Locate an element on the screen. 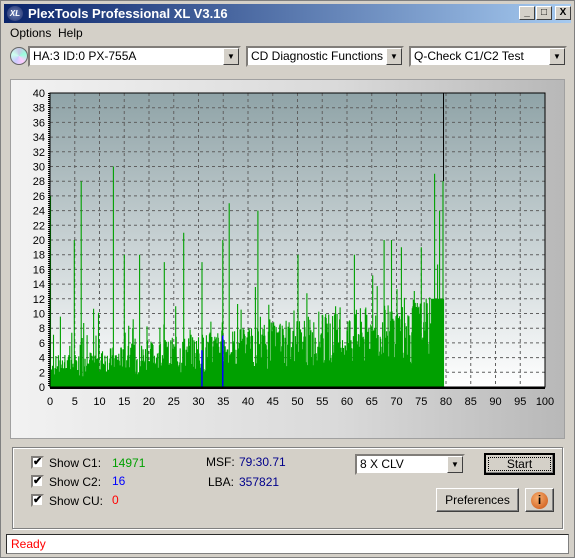 The image size is (575, 558). y-tick-label: 36 is located at coordinates (39, 123).